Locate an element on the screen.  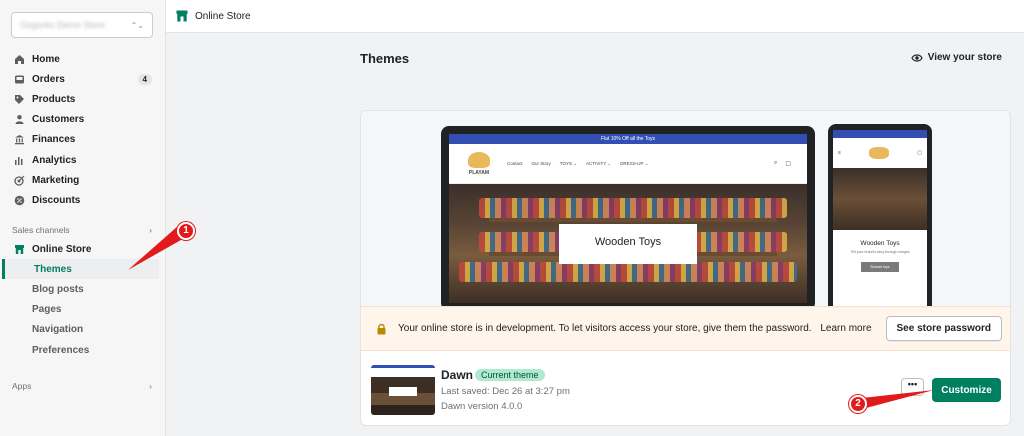
sidebar-item-label: Home is located at coordinates (46, 59).